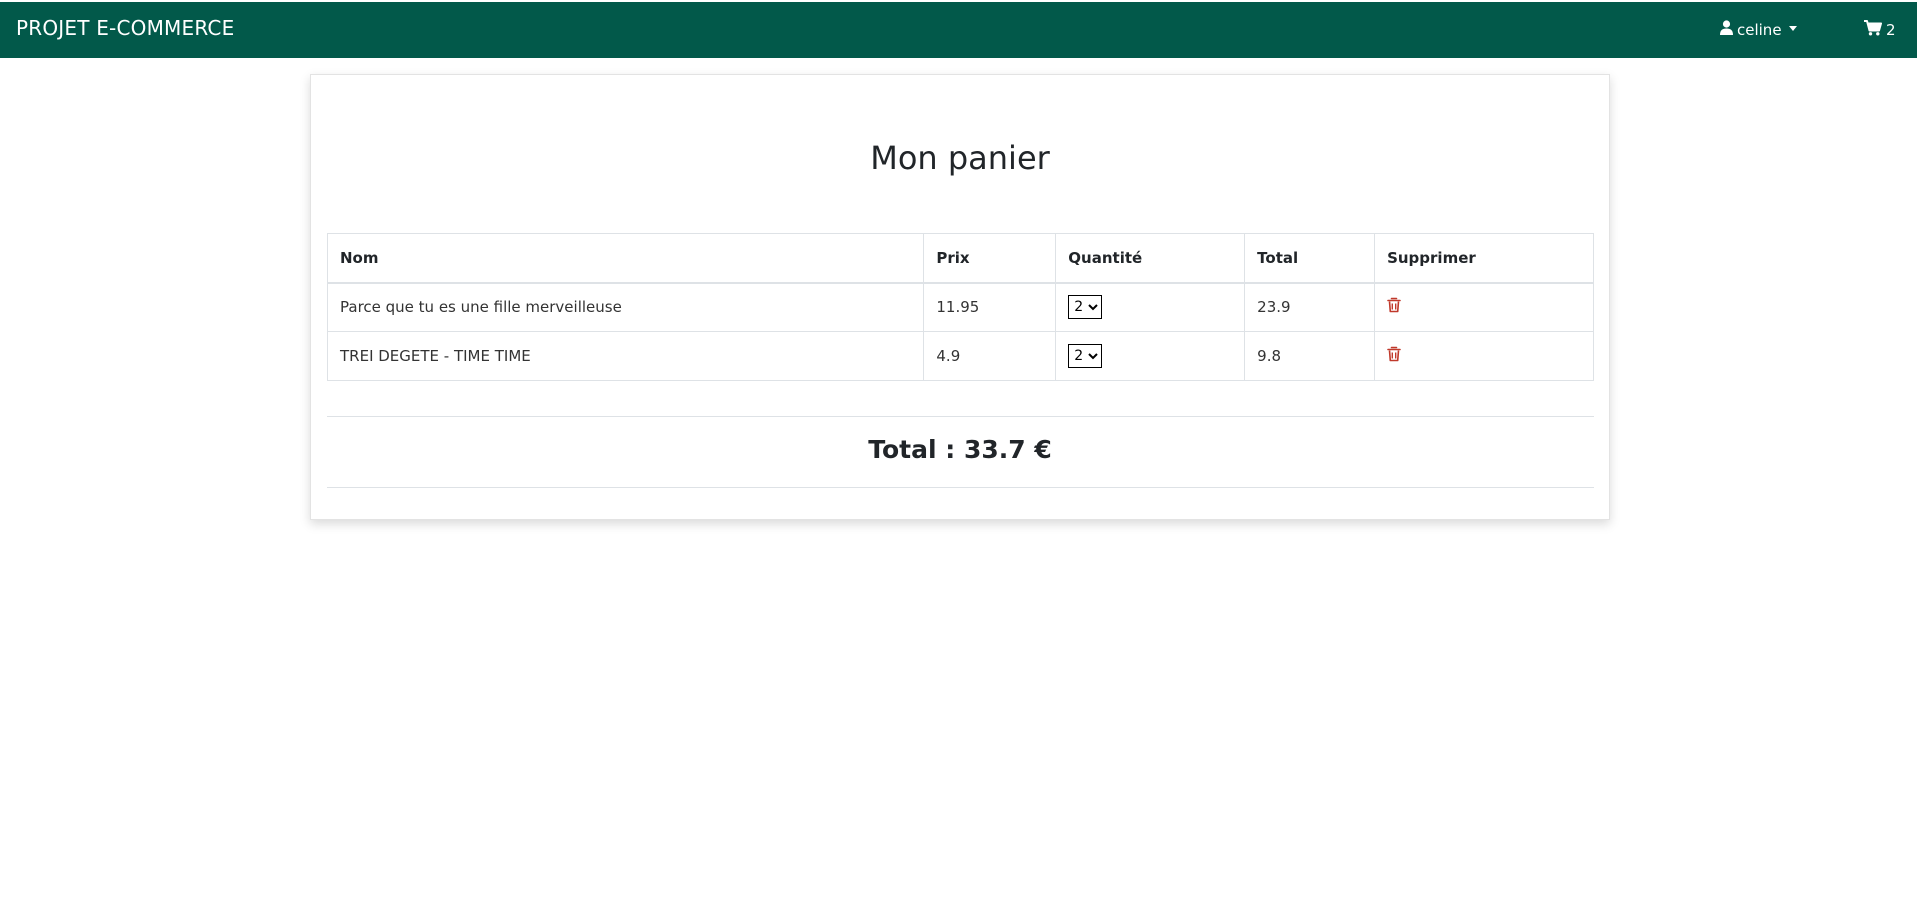 Image resolution: width=1917 pixels, height=923 pixels. I want to click on grand-total: Total : 33.7 €, so click(960, 449).